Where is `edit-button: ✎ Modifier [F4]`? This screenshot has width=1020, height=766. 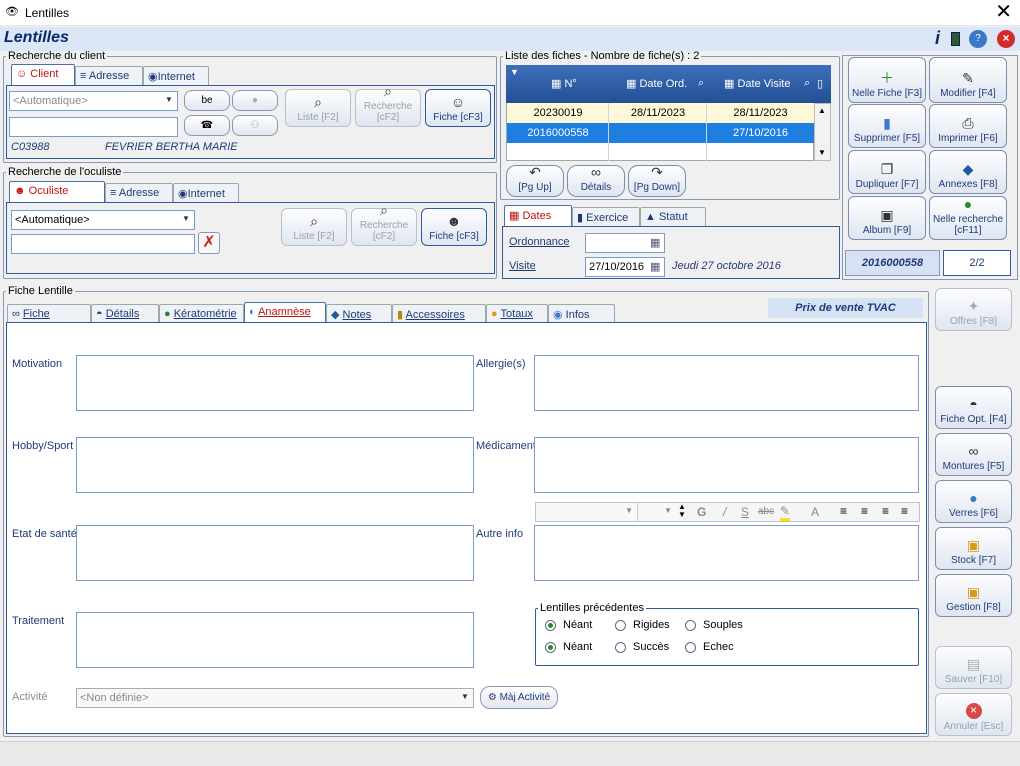 edit-button: ✎ Modifier [F4] is located at coordinates (968, 80).